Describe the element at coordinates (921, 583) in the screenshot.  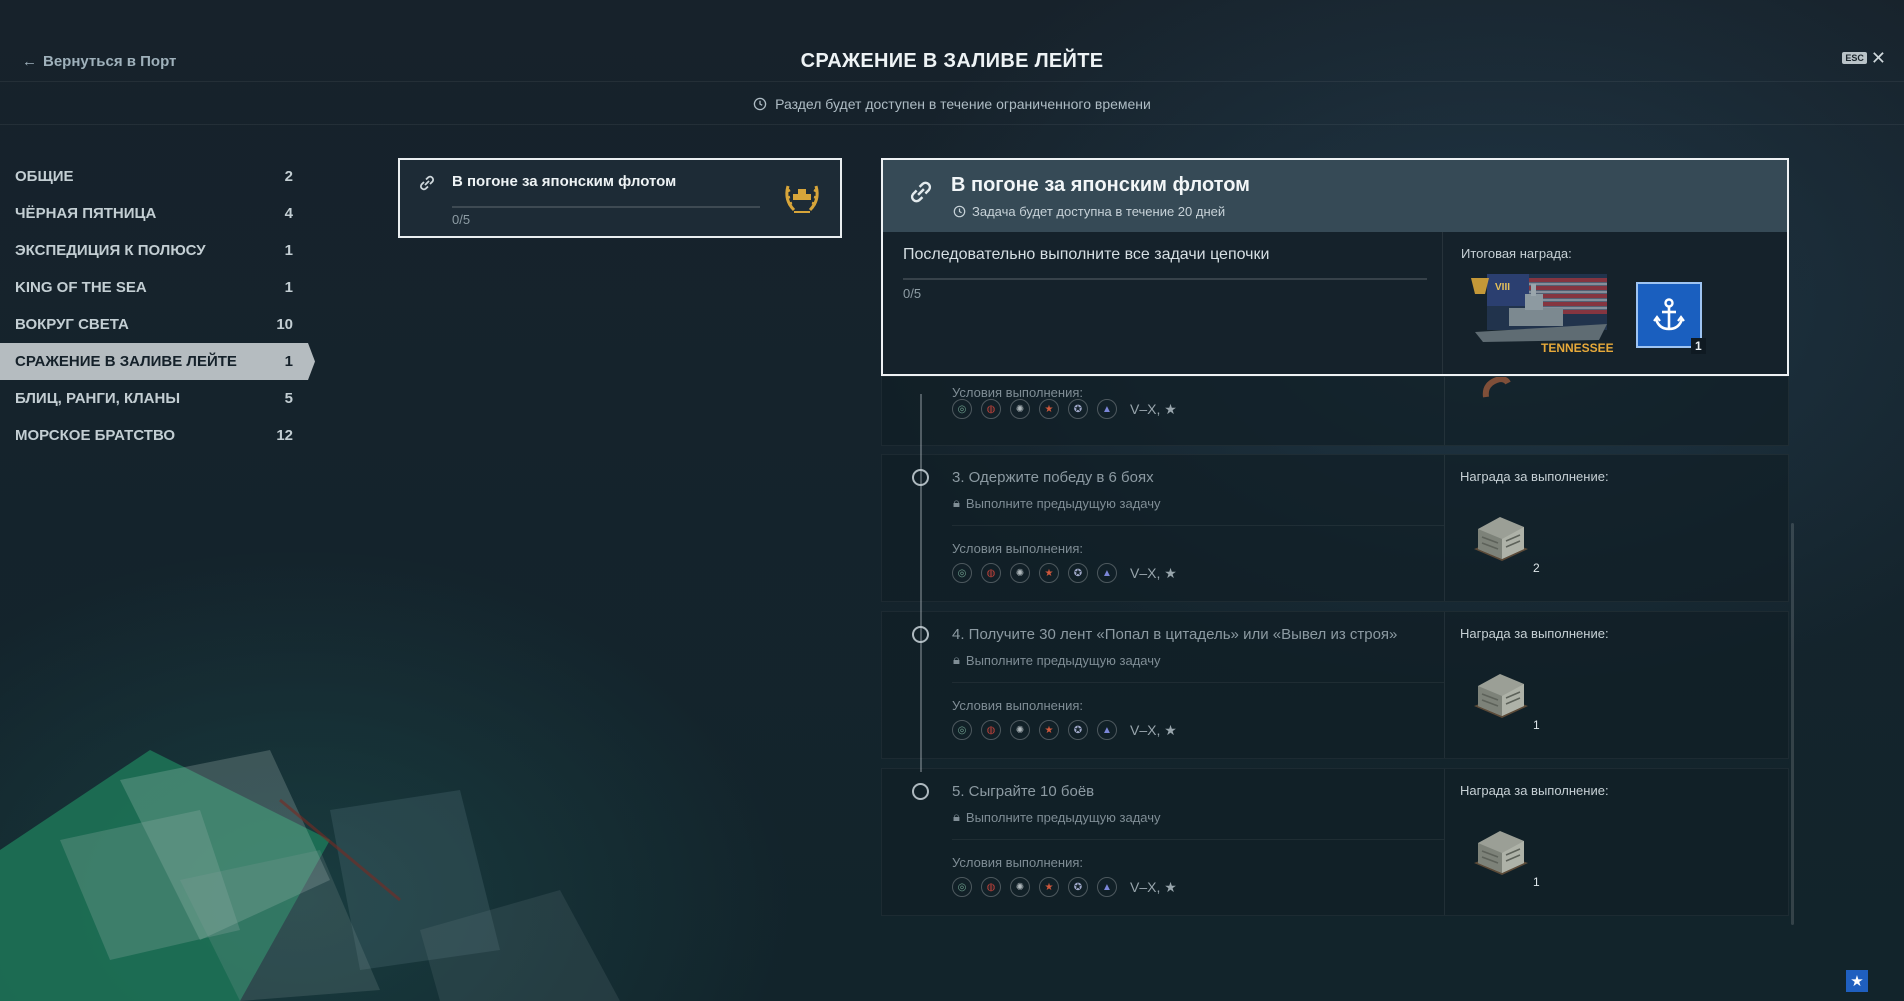
I see `task-timeline-line` at that location.